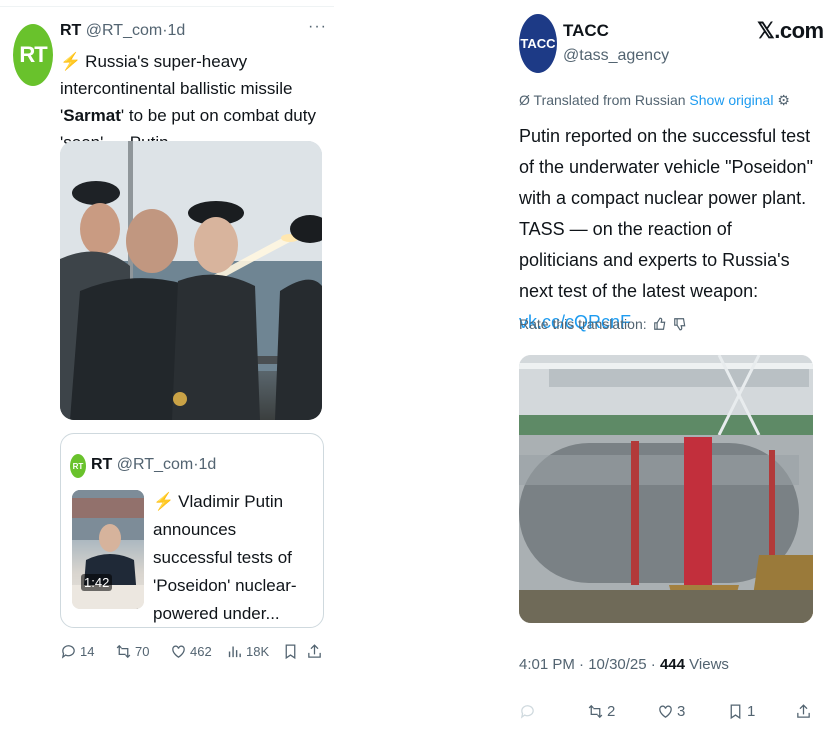  Describe the element at coordinates (70, 30) in the screenshot. I see `author-name: RT` at that location.